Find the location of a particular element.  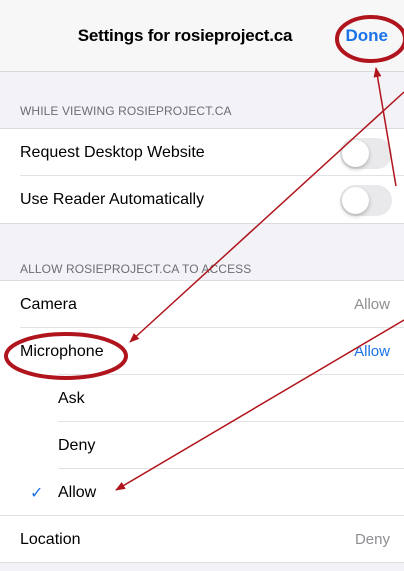

done-button: Done is located at coordinates (367, 36).